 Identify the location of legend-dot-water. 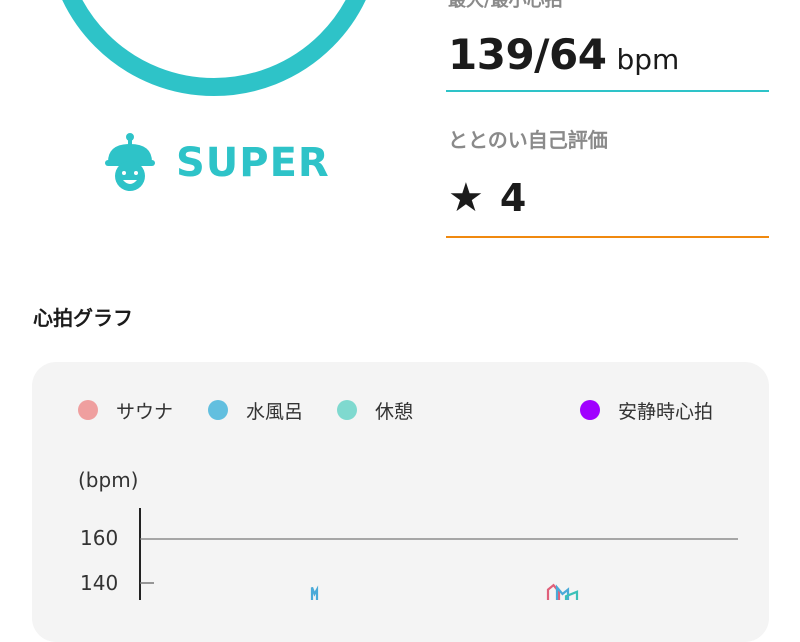
(218, 410).